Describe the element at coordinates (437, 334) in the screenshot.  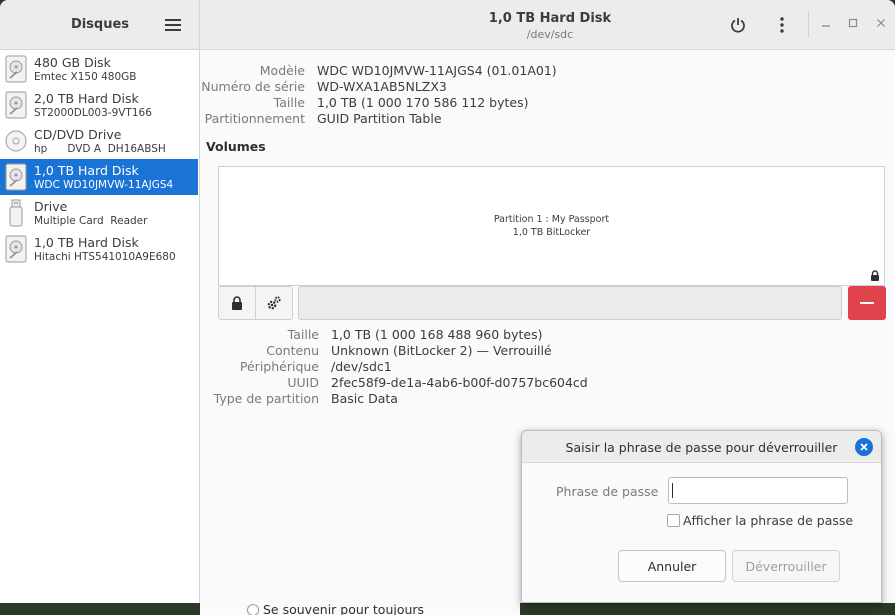
I see `prop-value: 1,0 TB (1 000 168 488 960 bytes)` at that location.